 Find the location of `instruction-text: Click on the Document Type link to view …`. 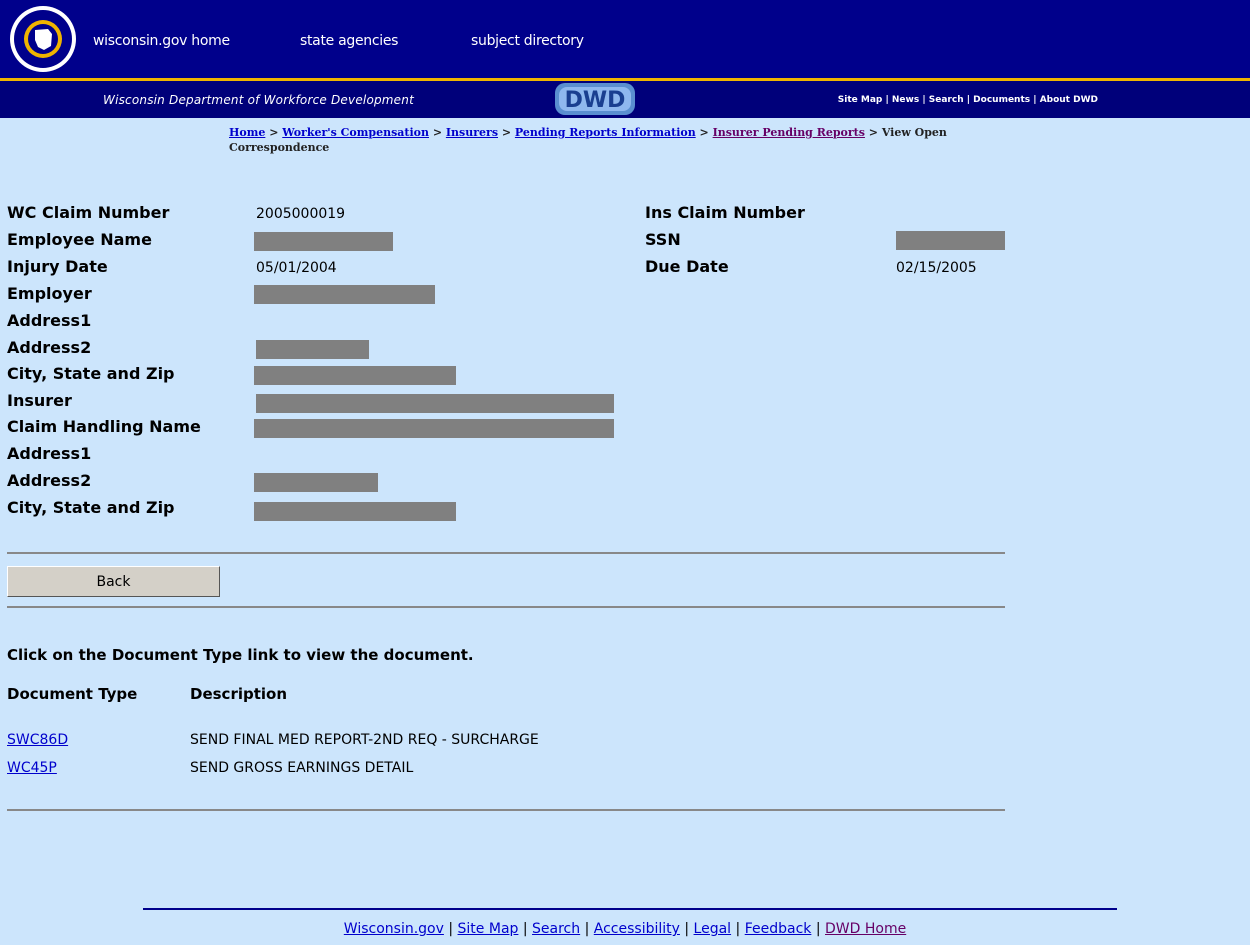

instruction-text: Click on the Document Type link to view … is located at coordinates (240, 655).